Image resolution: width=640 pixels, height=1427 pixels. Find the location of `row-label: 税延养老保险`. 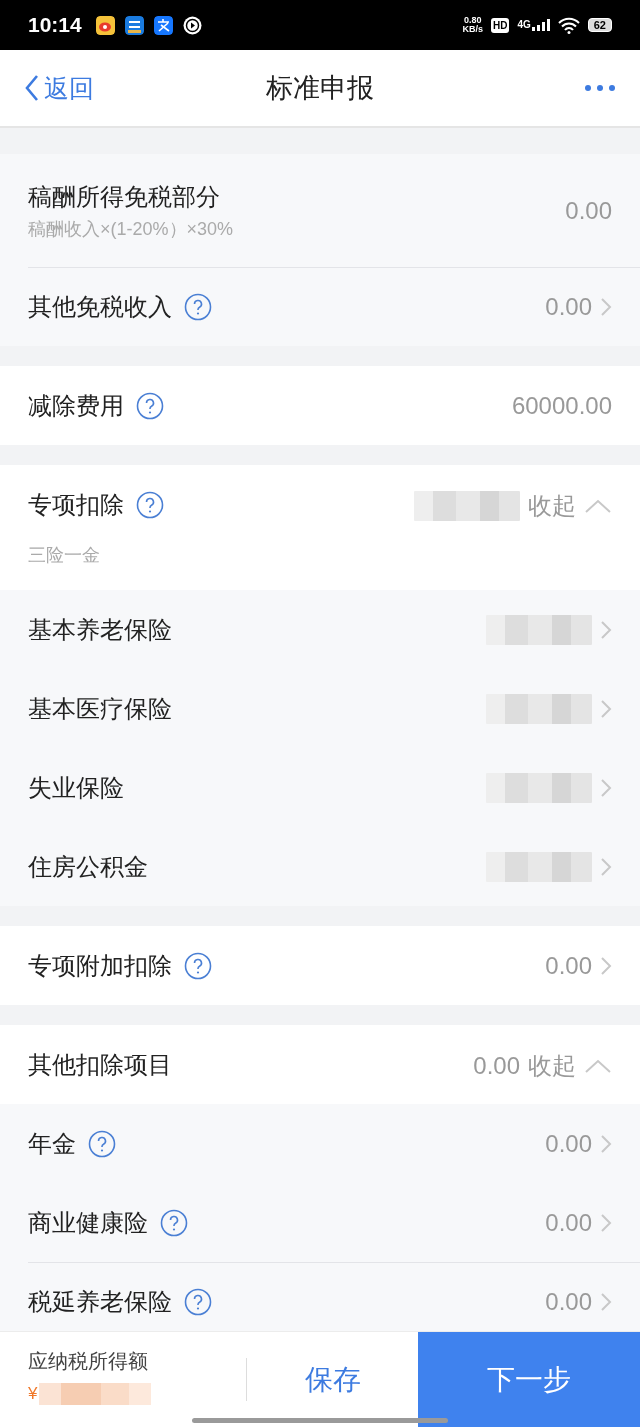

row-label: 税延养老保险 is located at coordinates (100, 1301).